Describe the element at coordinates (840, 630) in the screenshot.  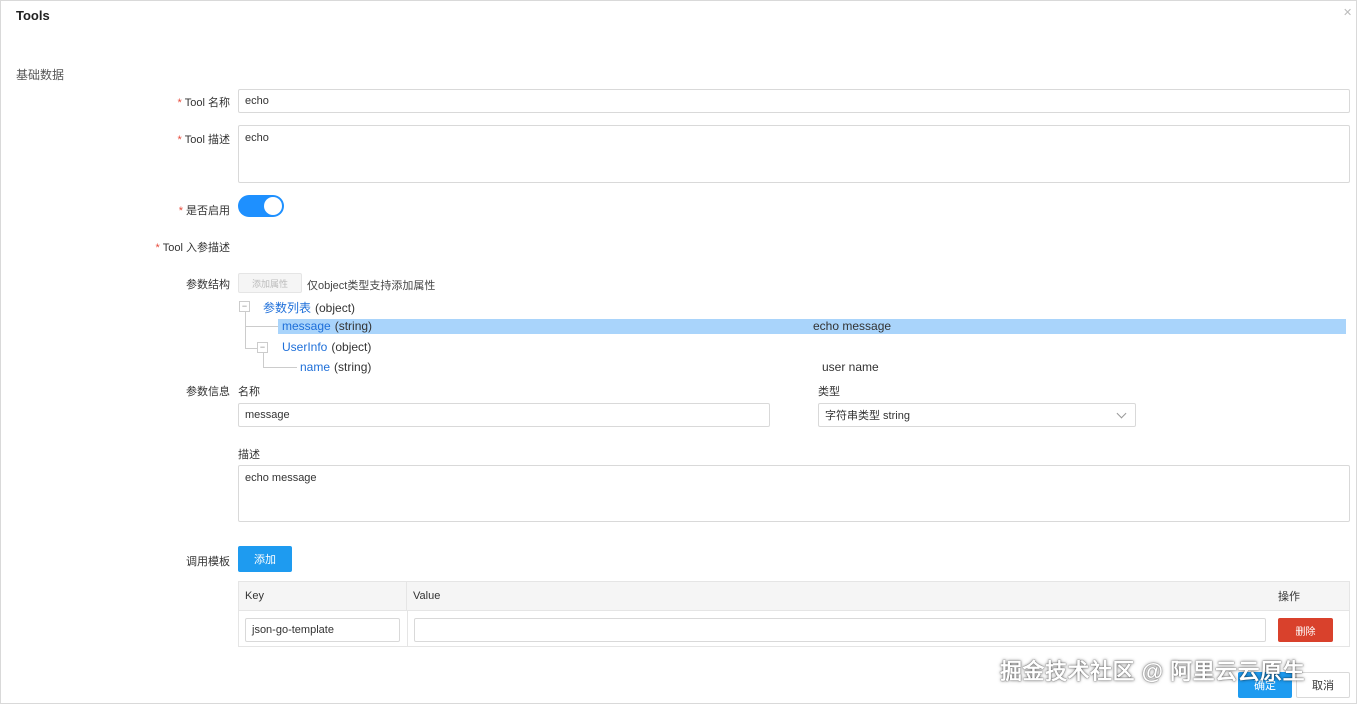
I see `template-value-input` at that location.